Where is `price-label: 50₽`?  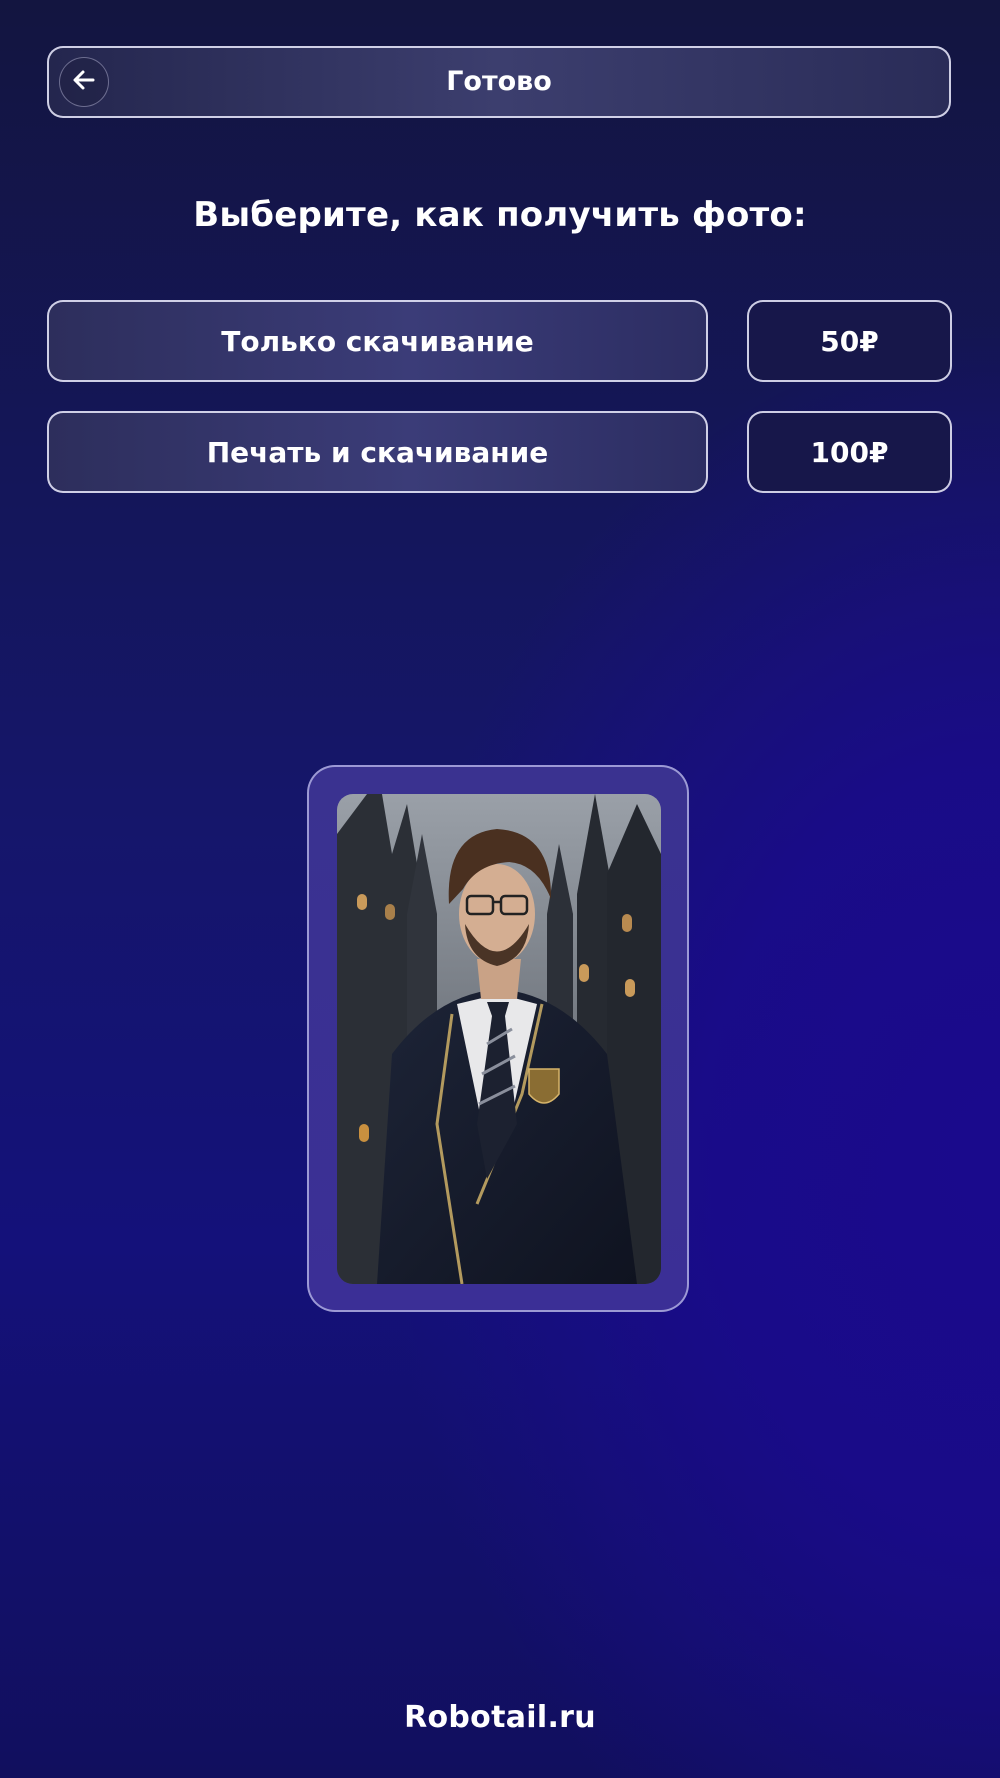
price-label: 50₽ is located at coordinates (849, 341).